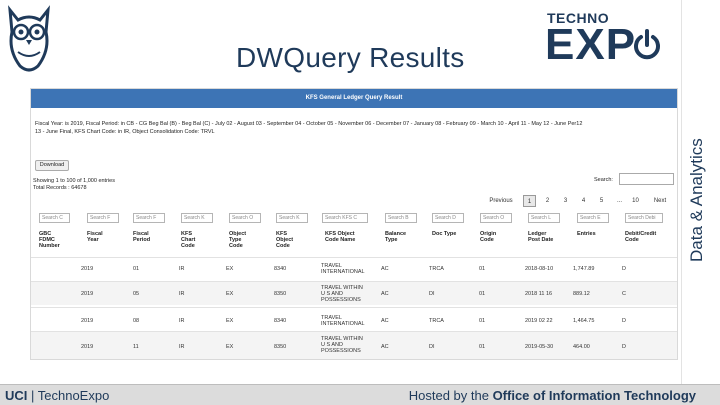  Describe the element at coordinates (547, 201) in the screenshot. I see `pager-page-2: 2` at that location.